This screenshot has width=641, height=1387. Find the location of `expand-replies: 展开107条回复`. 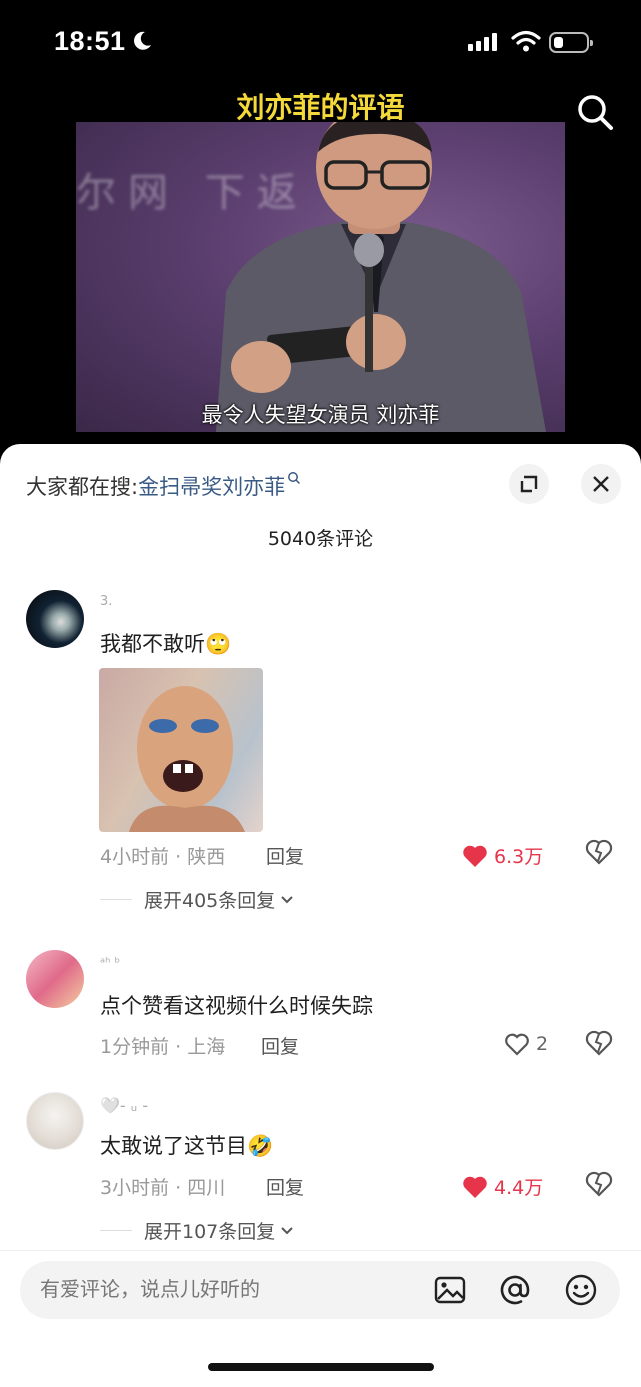

expand-replies: 展开107条回复 is located at coordinates (197, 1230).